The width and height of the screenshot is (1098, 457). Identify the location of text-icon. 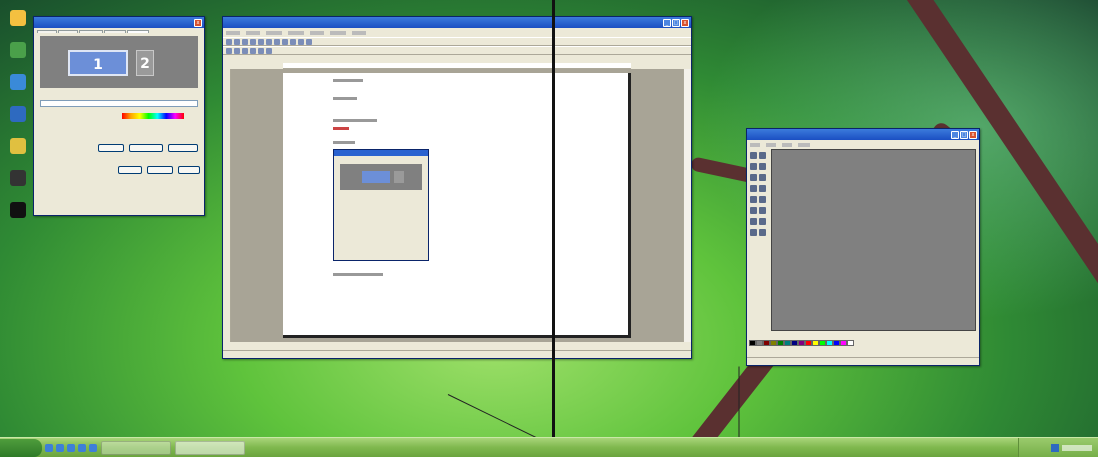
(762, 199).